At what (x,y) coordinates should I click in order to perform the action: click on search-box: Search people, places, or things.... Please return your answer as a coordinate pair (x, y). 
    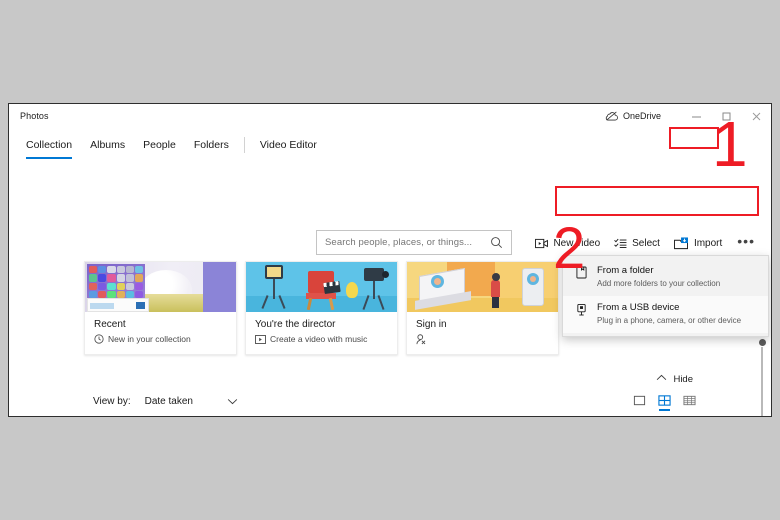
    Looking at the image, I should click on (414, 242).